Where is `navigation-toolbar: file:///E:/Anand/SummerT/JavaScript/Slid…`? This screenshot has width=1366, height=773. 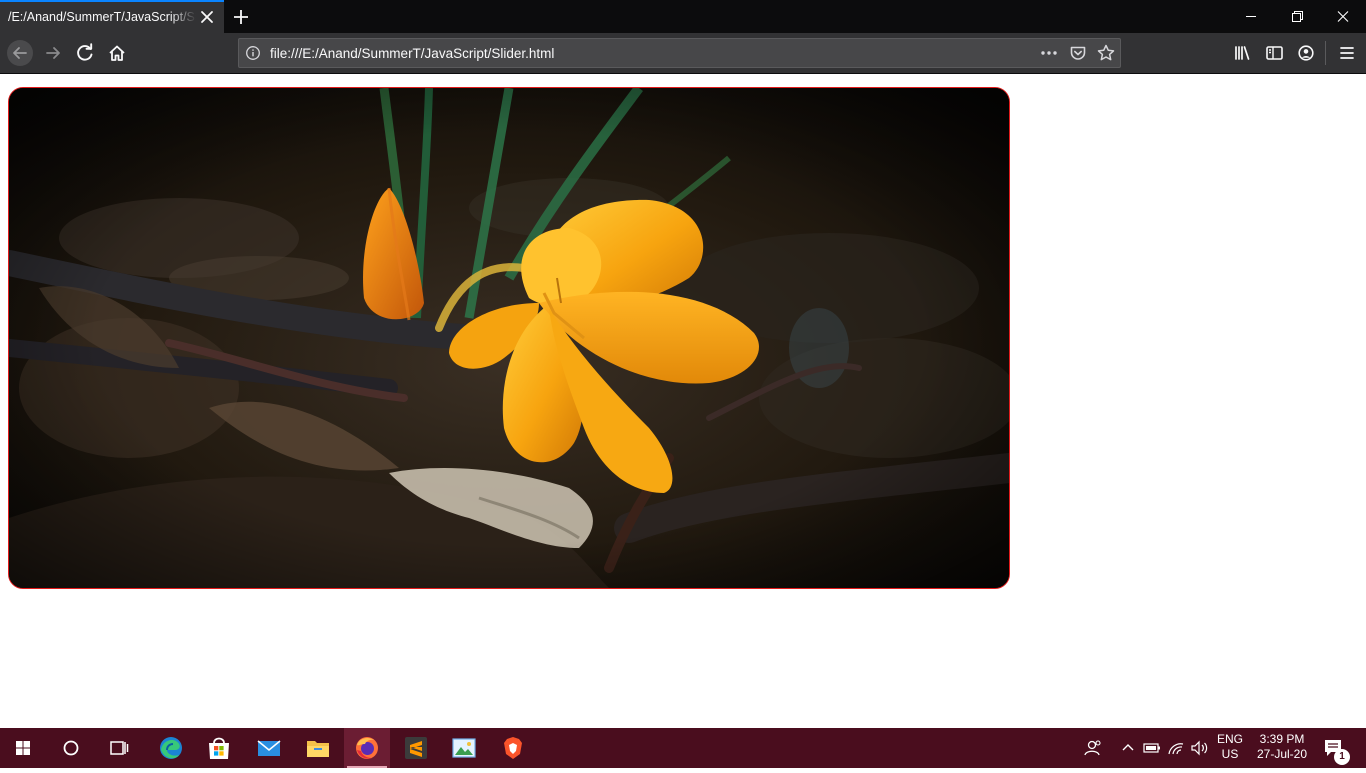
navigation-toolbar: file:///E:/Anand/SummerT/JavaScript/Slid… is located at coordinates (683, 53).